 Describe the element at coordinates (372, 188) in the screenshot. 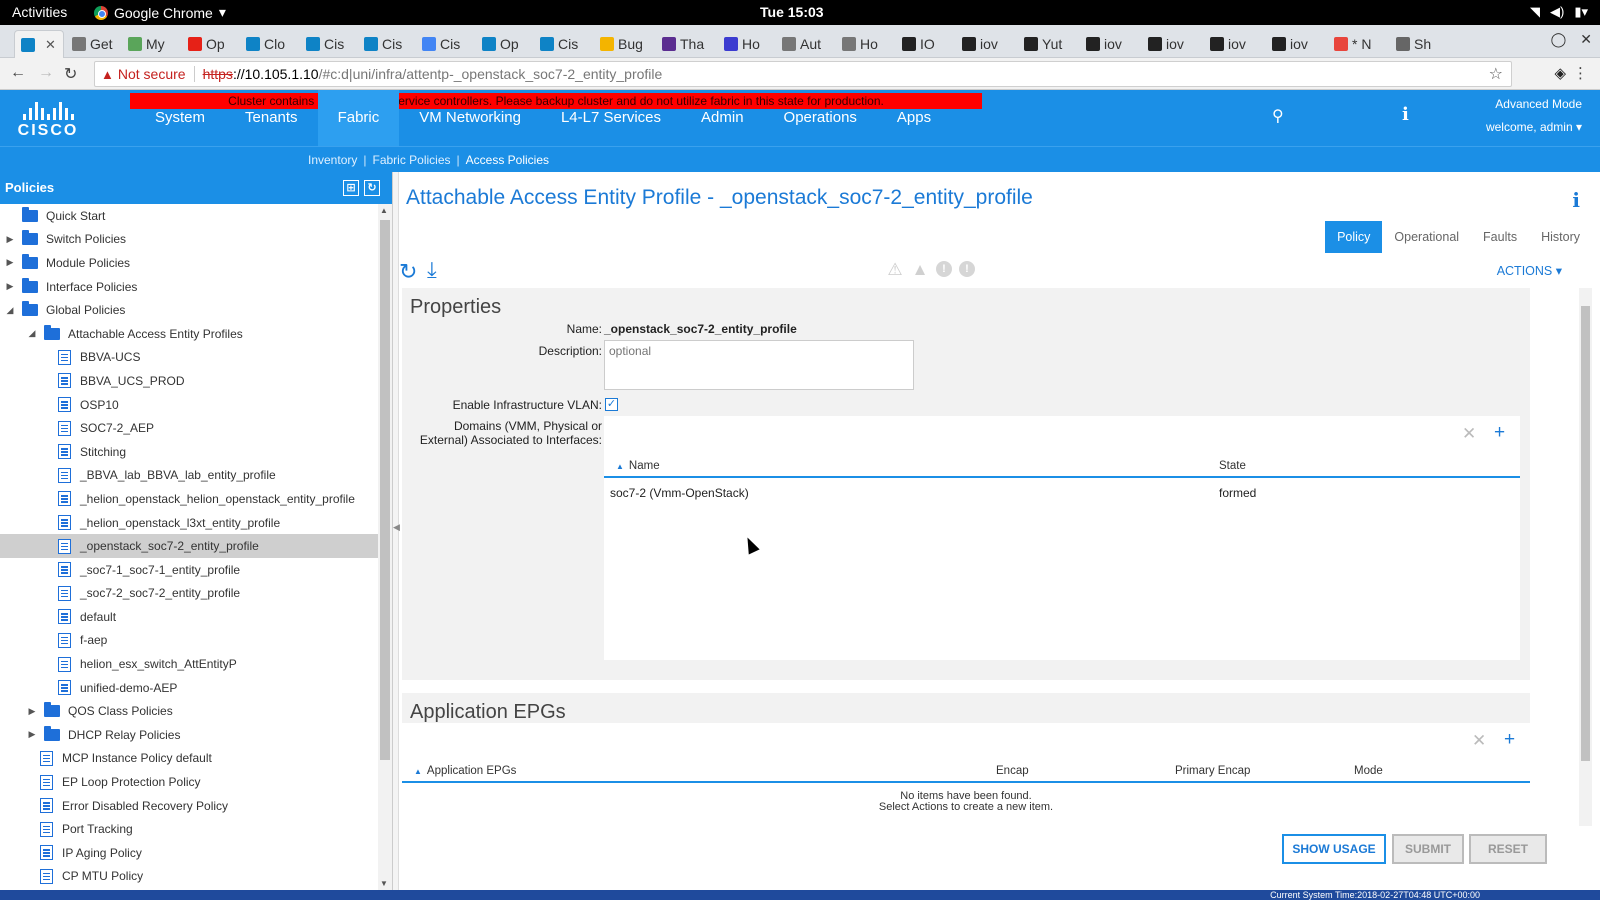

I see `refresh-tree-icon: ↻` at that location.